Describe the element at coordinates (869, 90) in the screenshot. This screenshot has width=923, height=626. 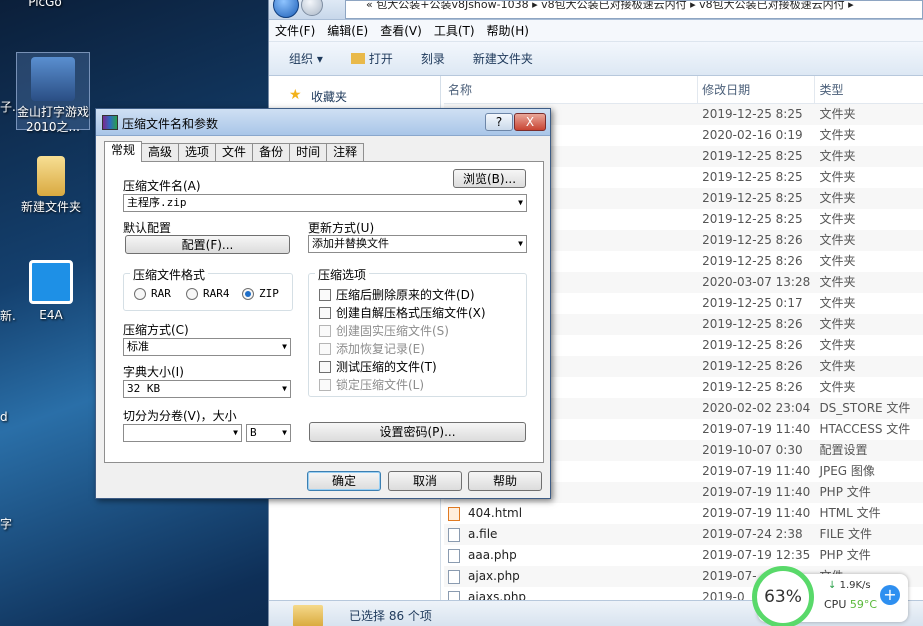
I see `column-type: 类型` at that location.